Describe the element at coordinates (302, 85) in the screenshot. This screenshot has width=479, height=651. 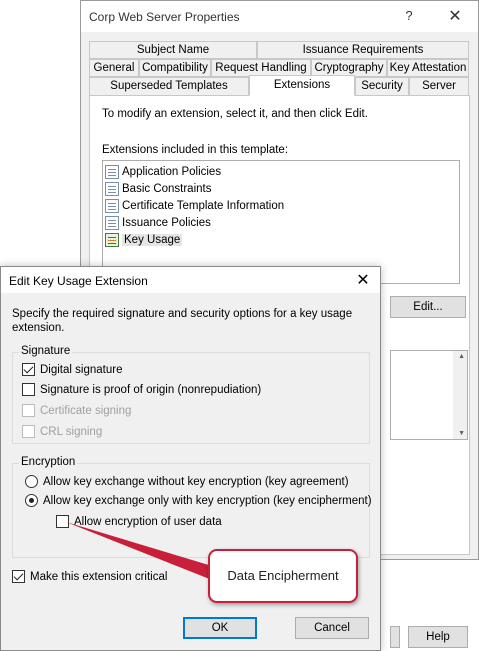
I see `tab-extensions: Extensions` at that location.